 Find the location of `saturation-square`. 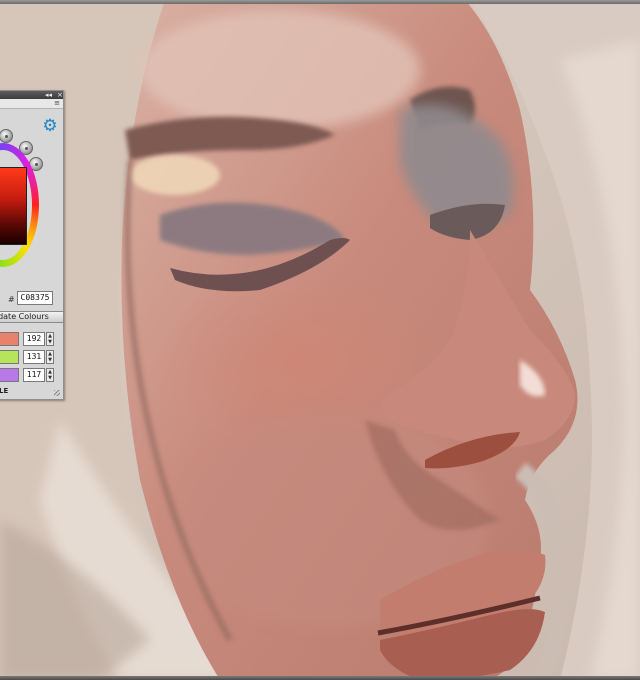

saturation-square is located at coordinates (13, 206).